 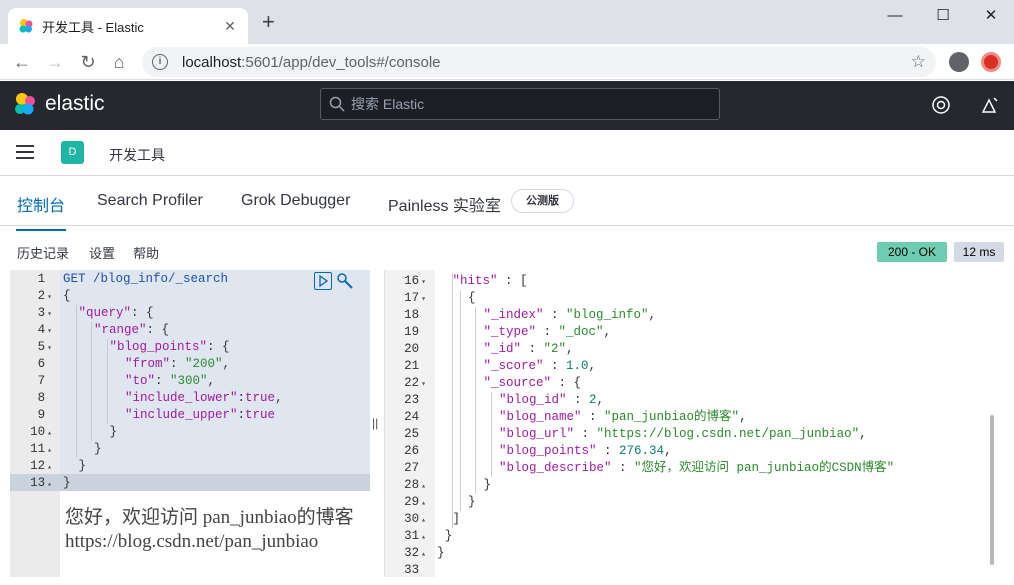 I want to click on tab-search-profiler: Search Profiler, so click(x=150, y=201).